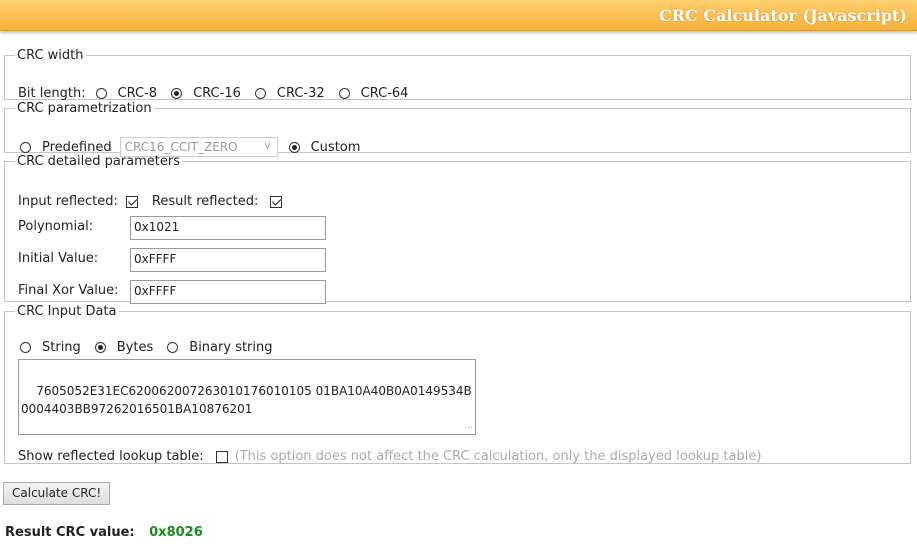 Image resolution: width=917 pixels, height=551 pixels. I want to click on final-xor-label: Final Xor Value:, so click(68, 290).